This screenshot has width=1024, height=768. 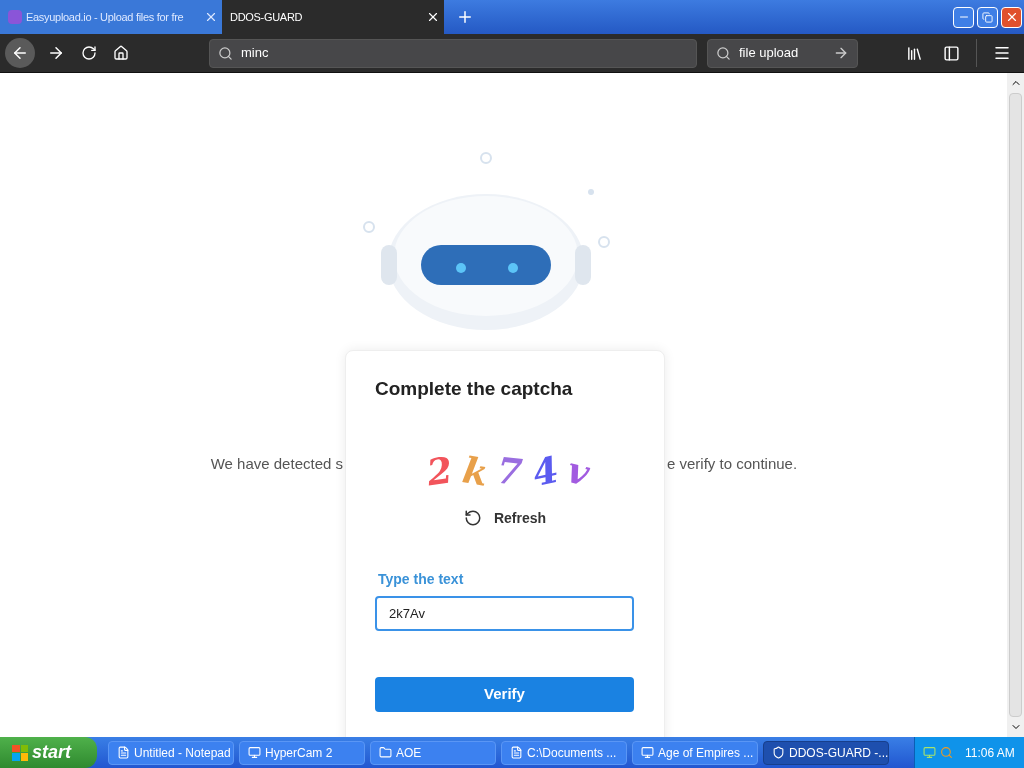 What do you see at coordinates (505, 518) in the screenshot?
I see `refresh-button: Refresh` at bounding box center [505, 518].